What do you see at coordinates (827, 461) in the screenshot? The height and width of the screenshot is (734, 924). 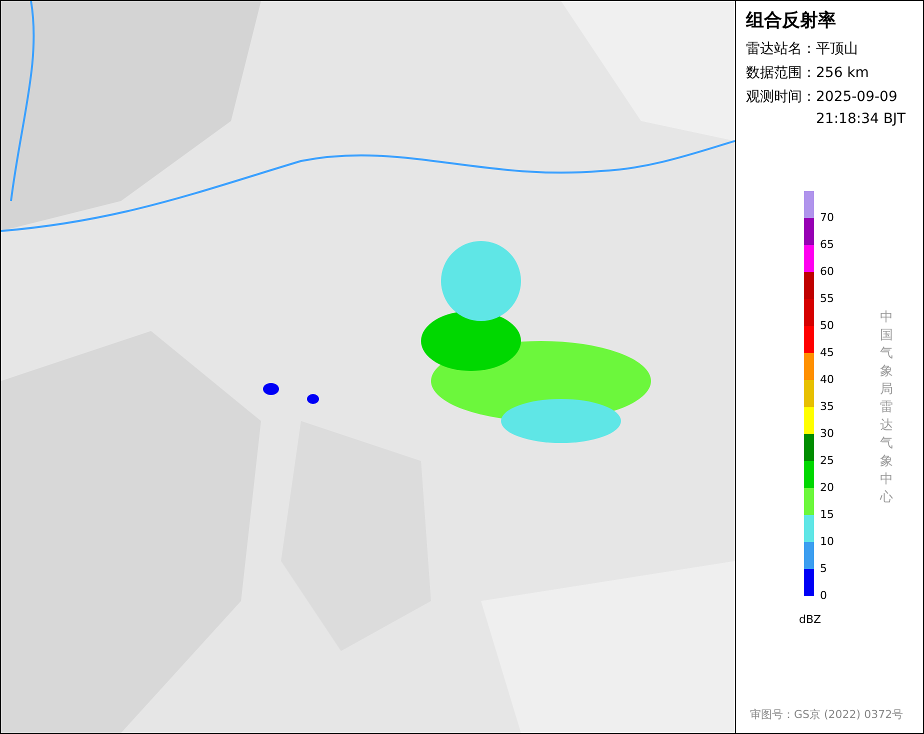 I see `legend-label: 25` at bounding box center [827, 461].